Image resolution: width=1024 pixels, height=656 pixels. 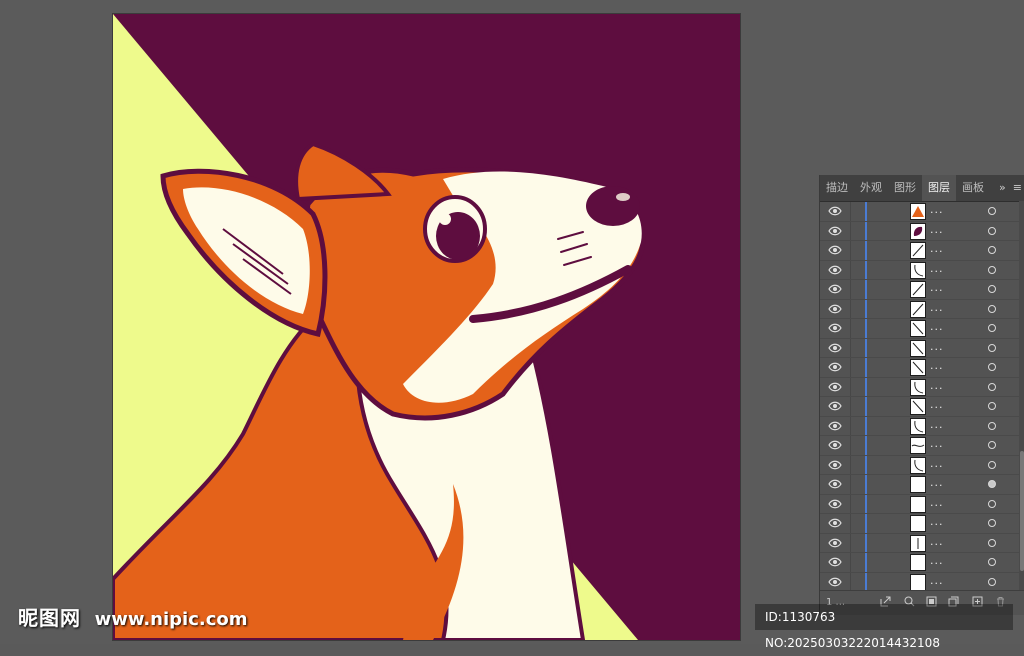 What do you see at coordinates (939, 188) in the screenshot?
I see `tab-layers: 图层` at bounding box center [939, 188].